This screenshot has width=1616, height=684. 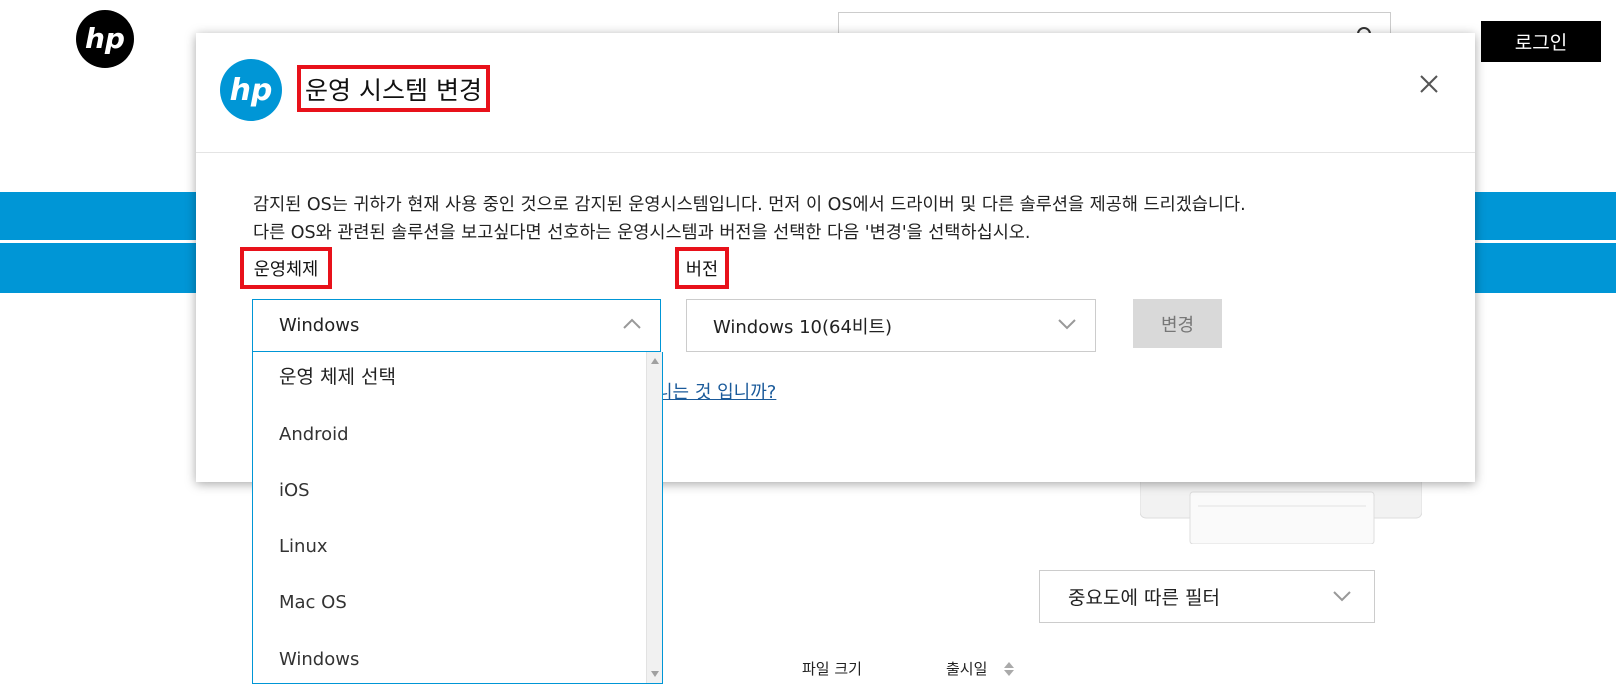 What do you see at coordinates (313, 602) in the screenshot?
I see `os-option-macos: Mac OS` at bounding box center [313, 602].